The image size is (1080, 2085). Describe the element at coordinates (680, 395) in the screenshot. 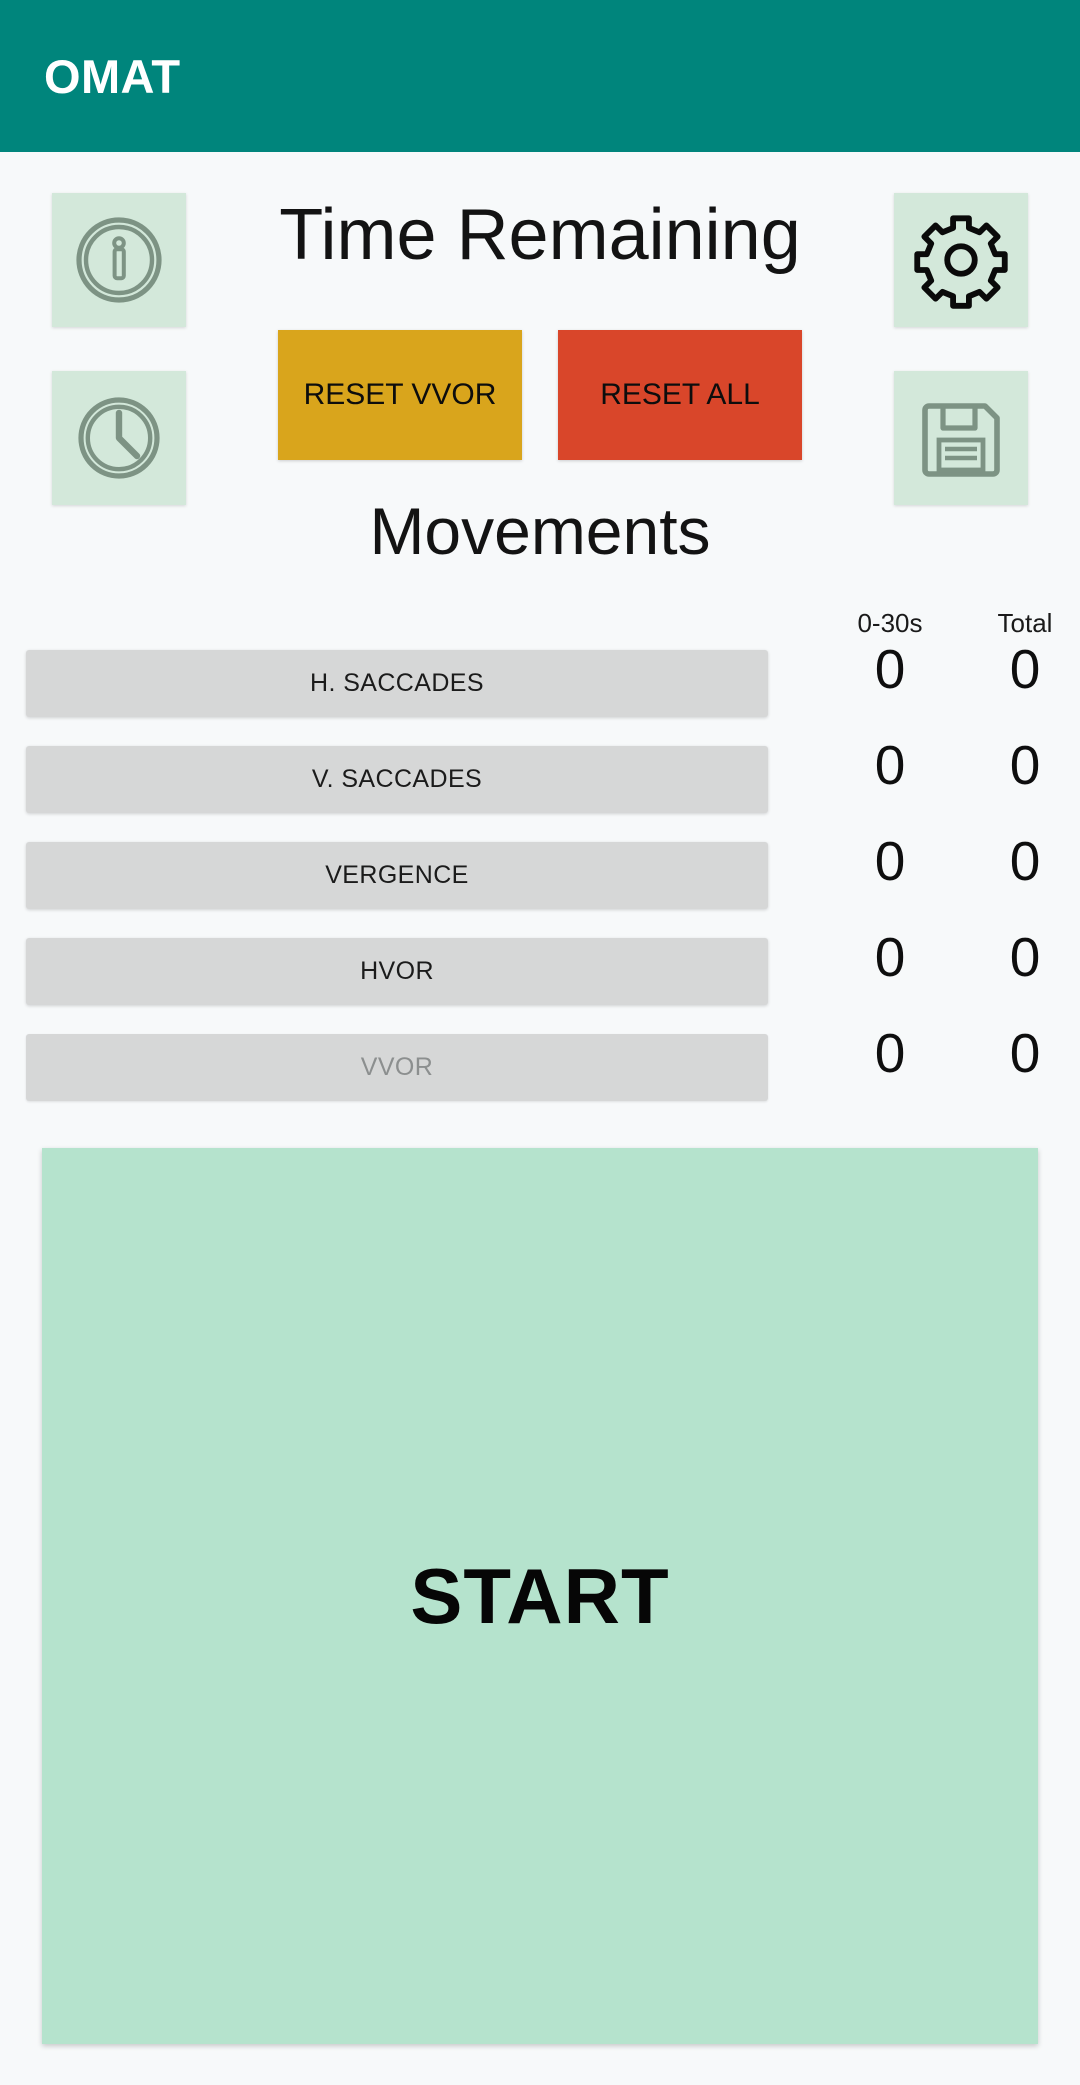

I see `reset-all-button: RESET ALL` at that location.